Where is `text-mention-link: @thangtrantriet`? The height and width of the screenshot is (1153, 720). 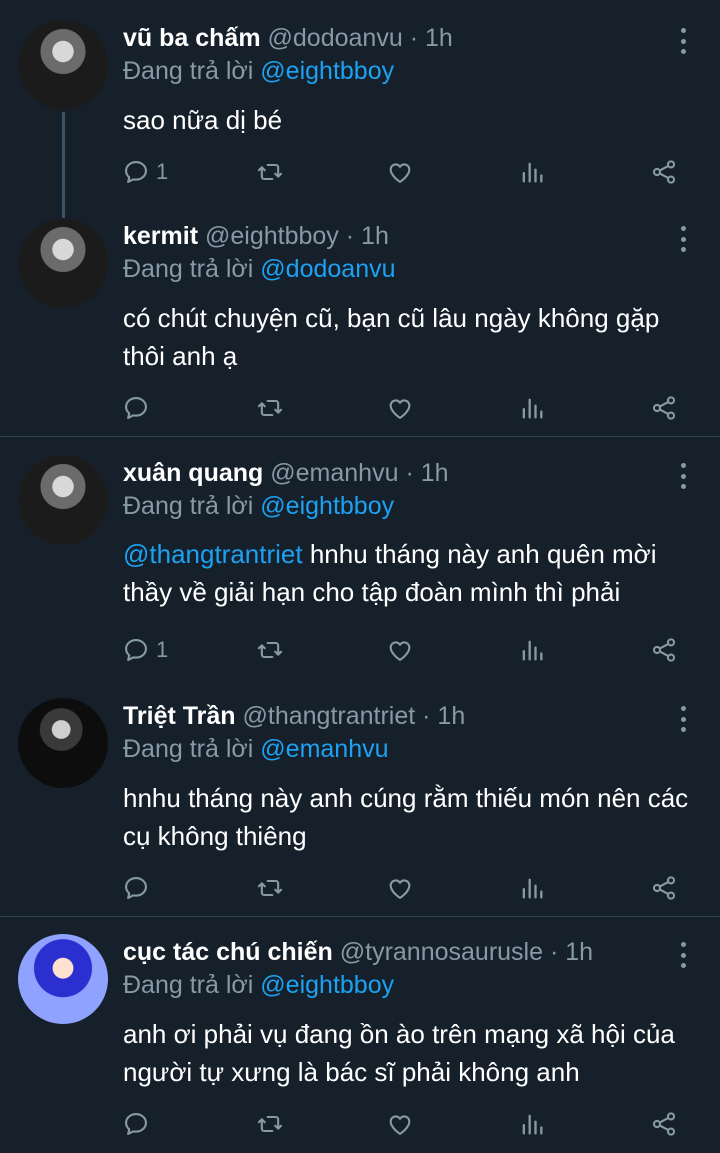
text-mention-link: @thangtrantriet is located at coordinates (213, 554).